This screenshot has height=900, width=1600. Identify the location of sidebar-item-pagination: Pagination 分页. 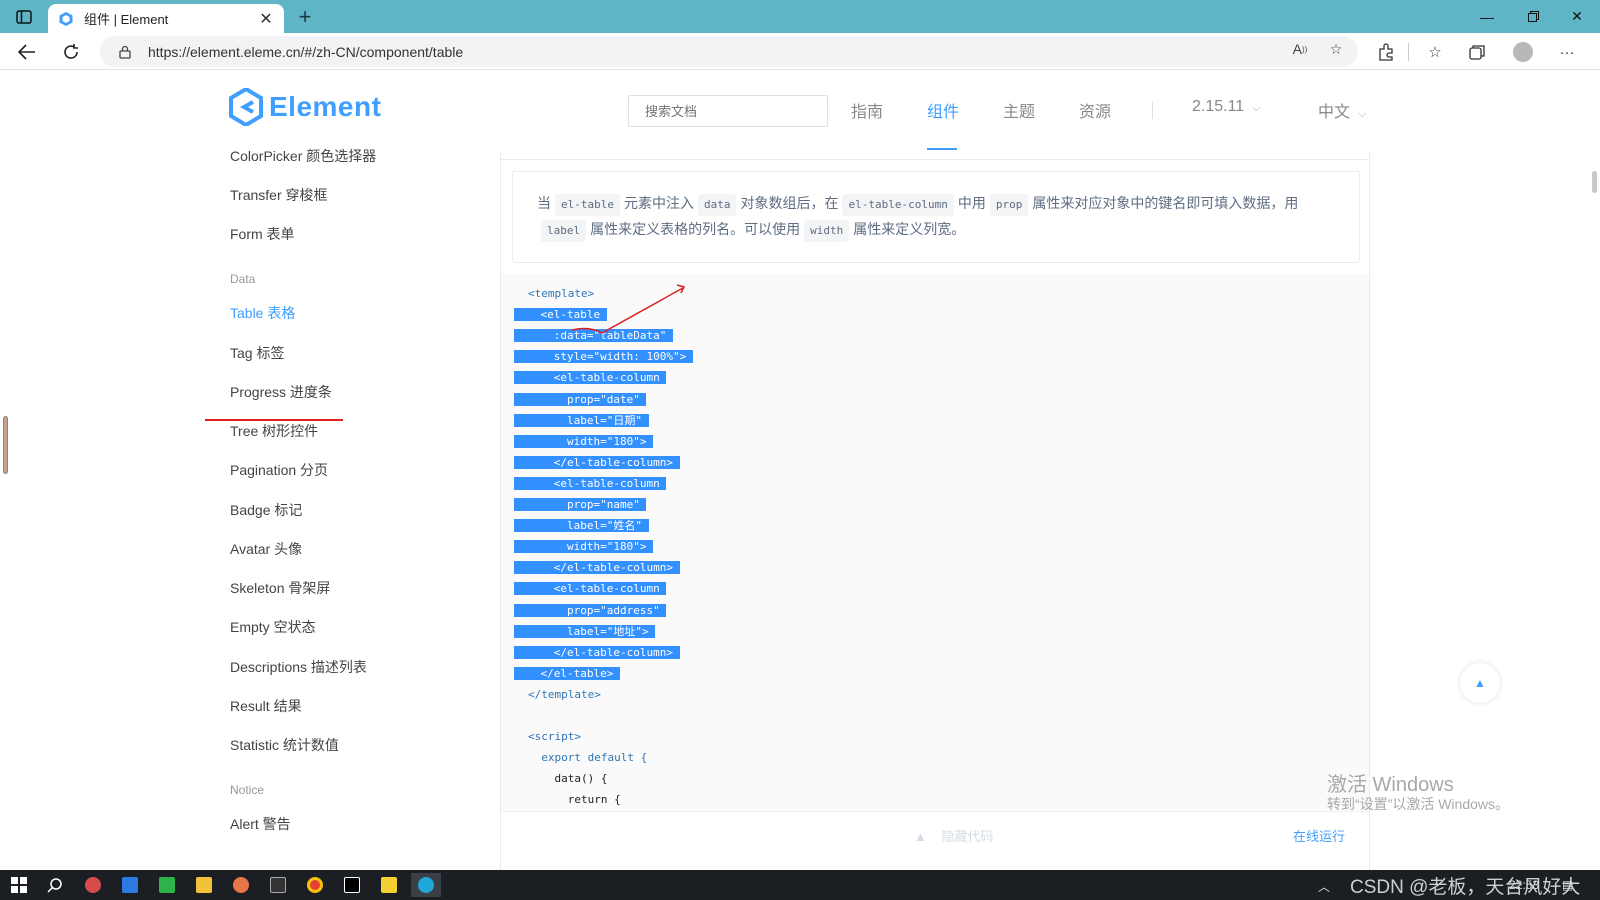
(279, 470).